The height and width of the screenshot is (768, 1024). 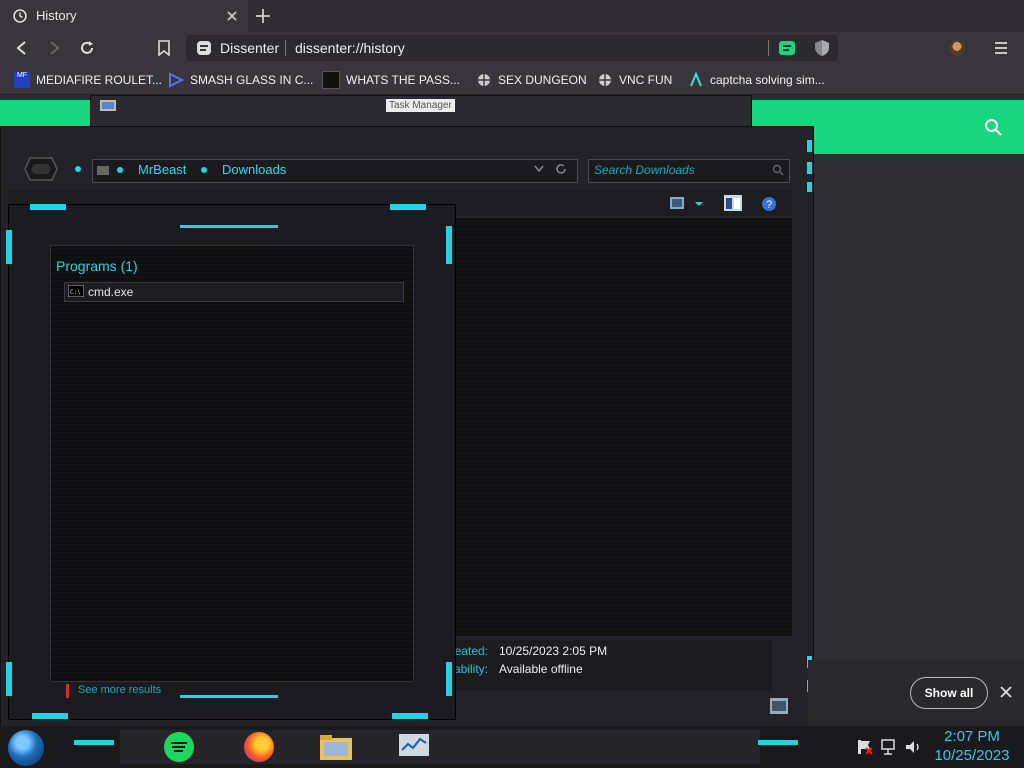 I want to click on preview-pane-icon, so click(x=733, y=203).